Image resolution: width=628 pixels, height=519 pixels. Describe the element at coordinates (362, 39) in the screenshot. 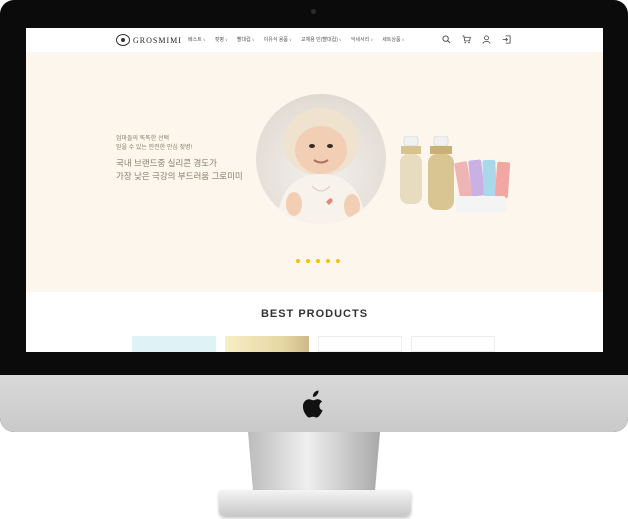

I see `nav-item-accessory: 악세서리∨` at that location.